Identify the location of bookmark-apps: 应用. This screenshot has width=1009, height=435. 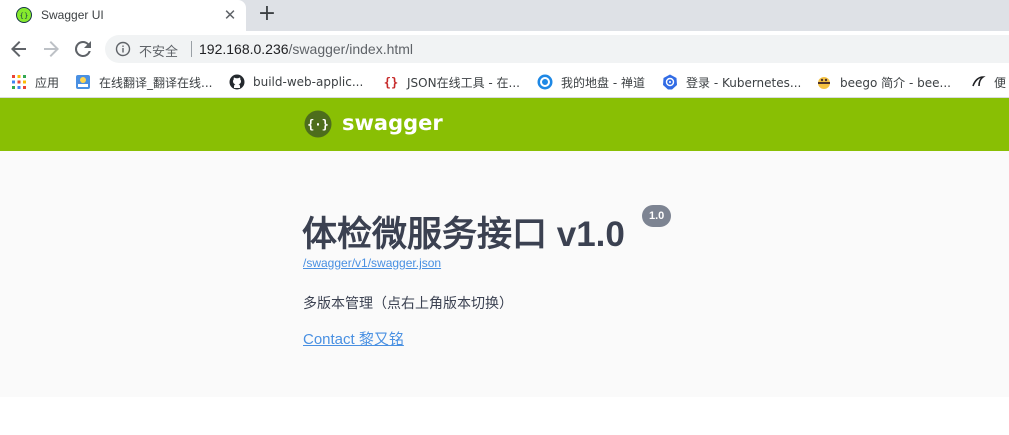
(35, 82).